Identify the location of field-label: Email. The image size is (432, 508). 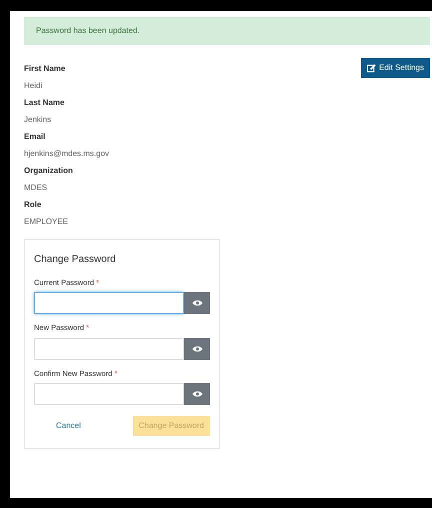
(35, 137).